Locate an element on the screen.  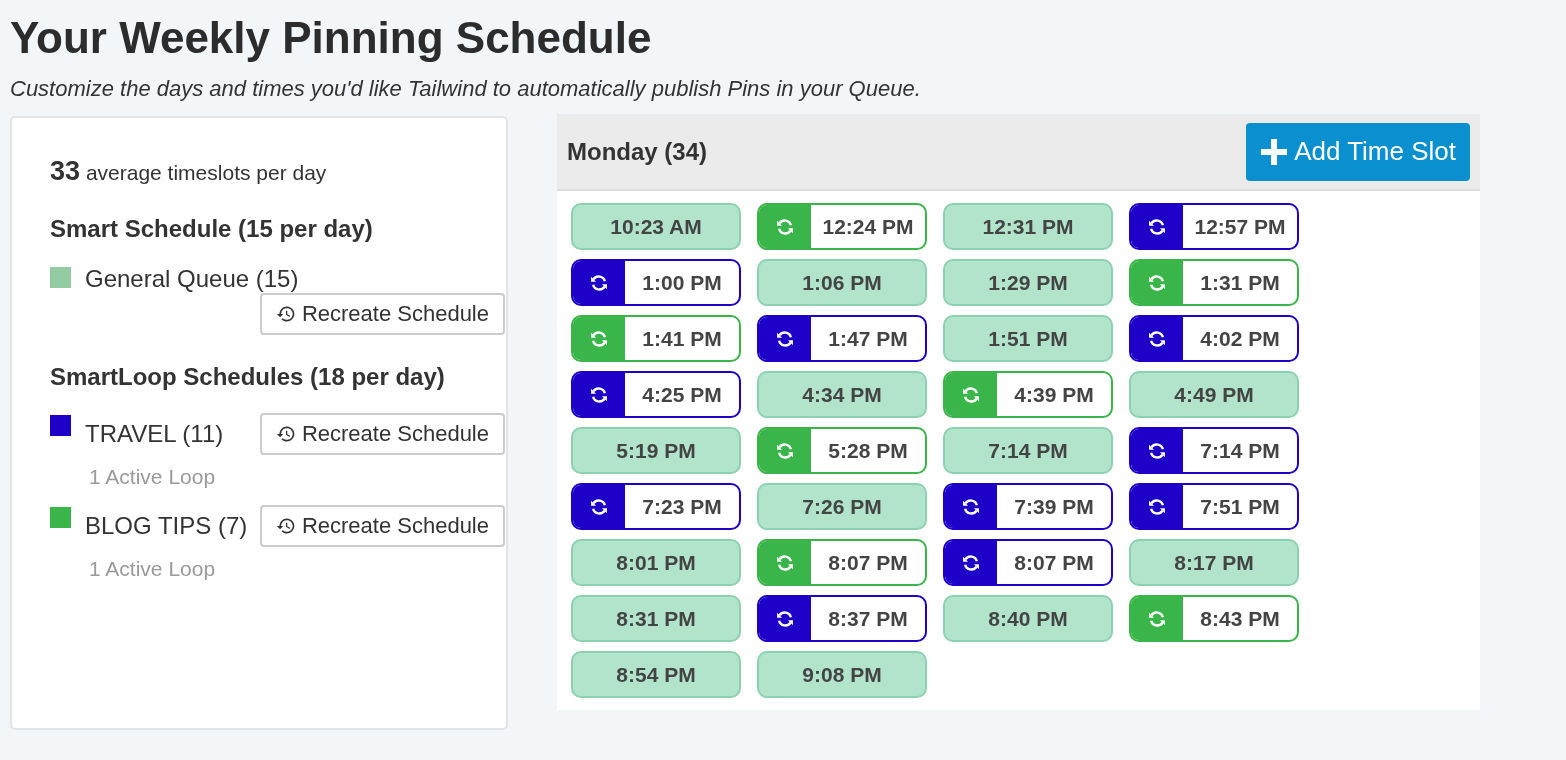
page-title: Your Weekly Pinning Schedule is located at coordinates (331, 38).